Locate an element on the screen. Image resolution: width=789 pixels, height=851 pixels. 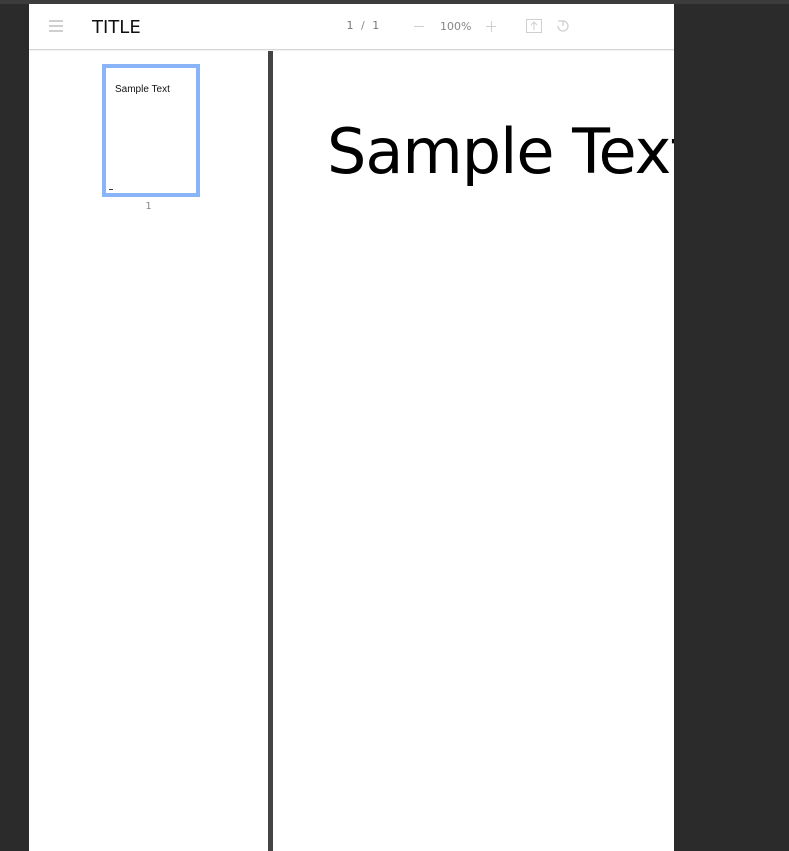
page-indicator: 1 / 1 is located at coordinates (363, 25).